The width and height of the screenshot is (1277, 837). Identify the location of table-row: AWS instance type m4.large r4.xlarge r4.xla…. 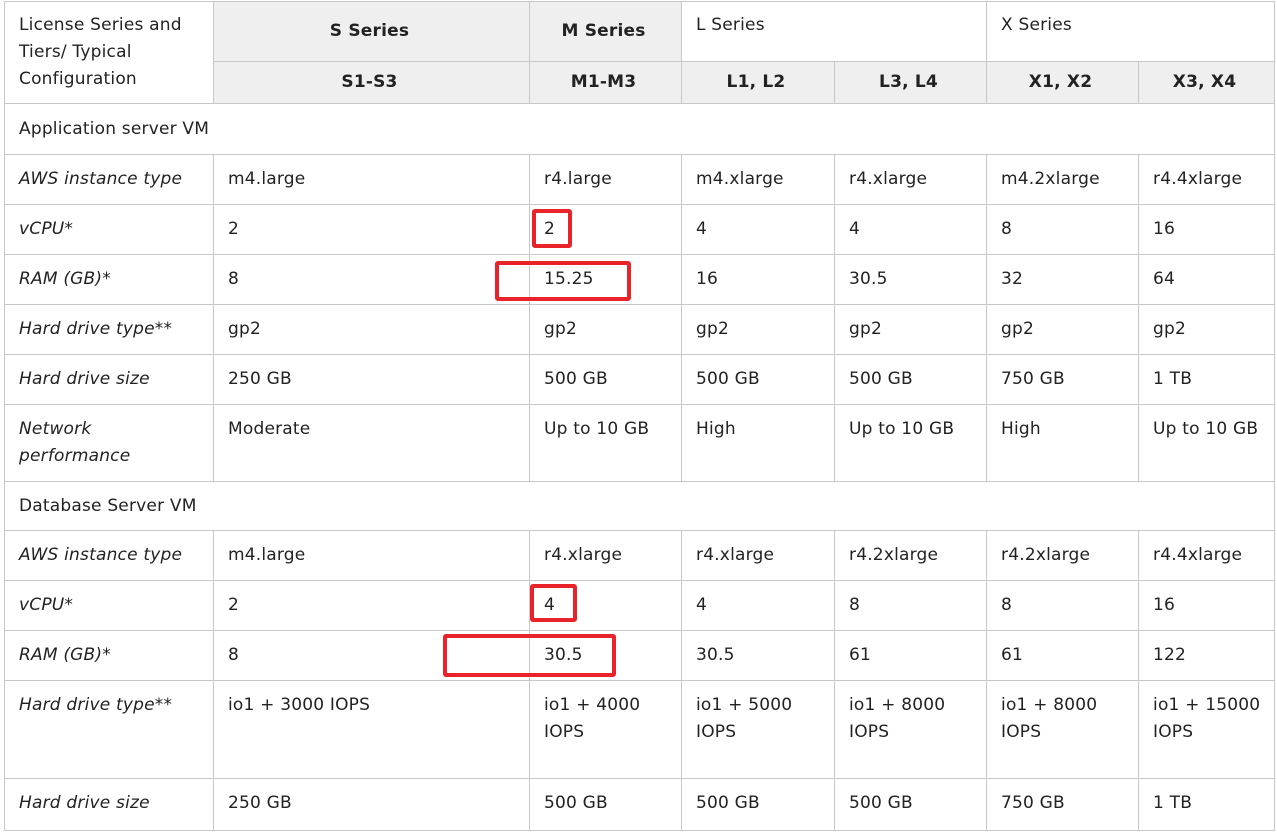
(640, 555).